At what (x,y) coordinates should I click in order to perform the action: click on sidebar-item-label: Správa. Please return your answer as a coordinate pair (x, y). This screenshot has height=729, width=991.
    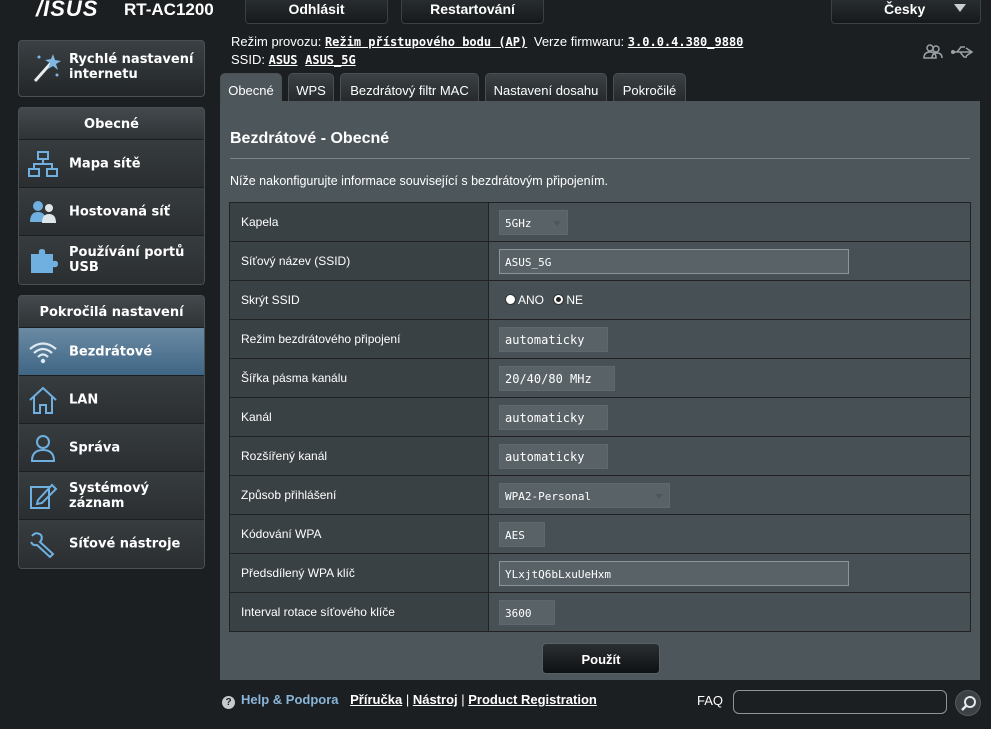
    Looking at the image, I should click on (95, 447).